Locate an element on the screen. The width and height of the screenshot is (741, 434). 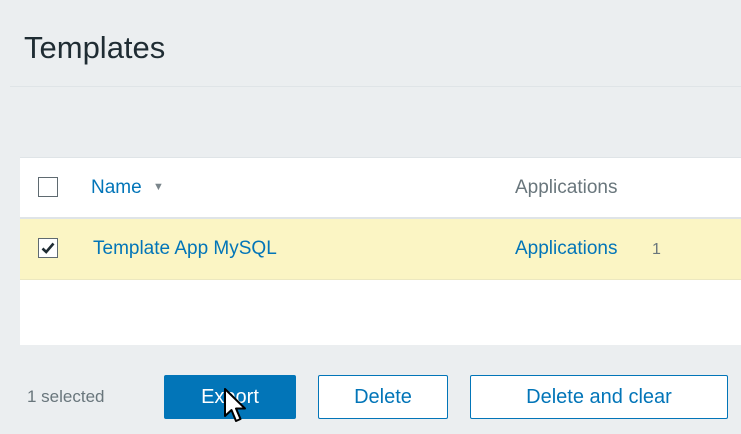
applications-count: 1 is located at coordinates (656, 249).